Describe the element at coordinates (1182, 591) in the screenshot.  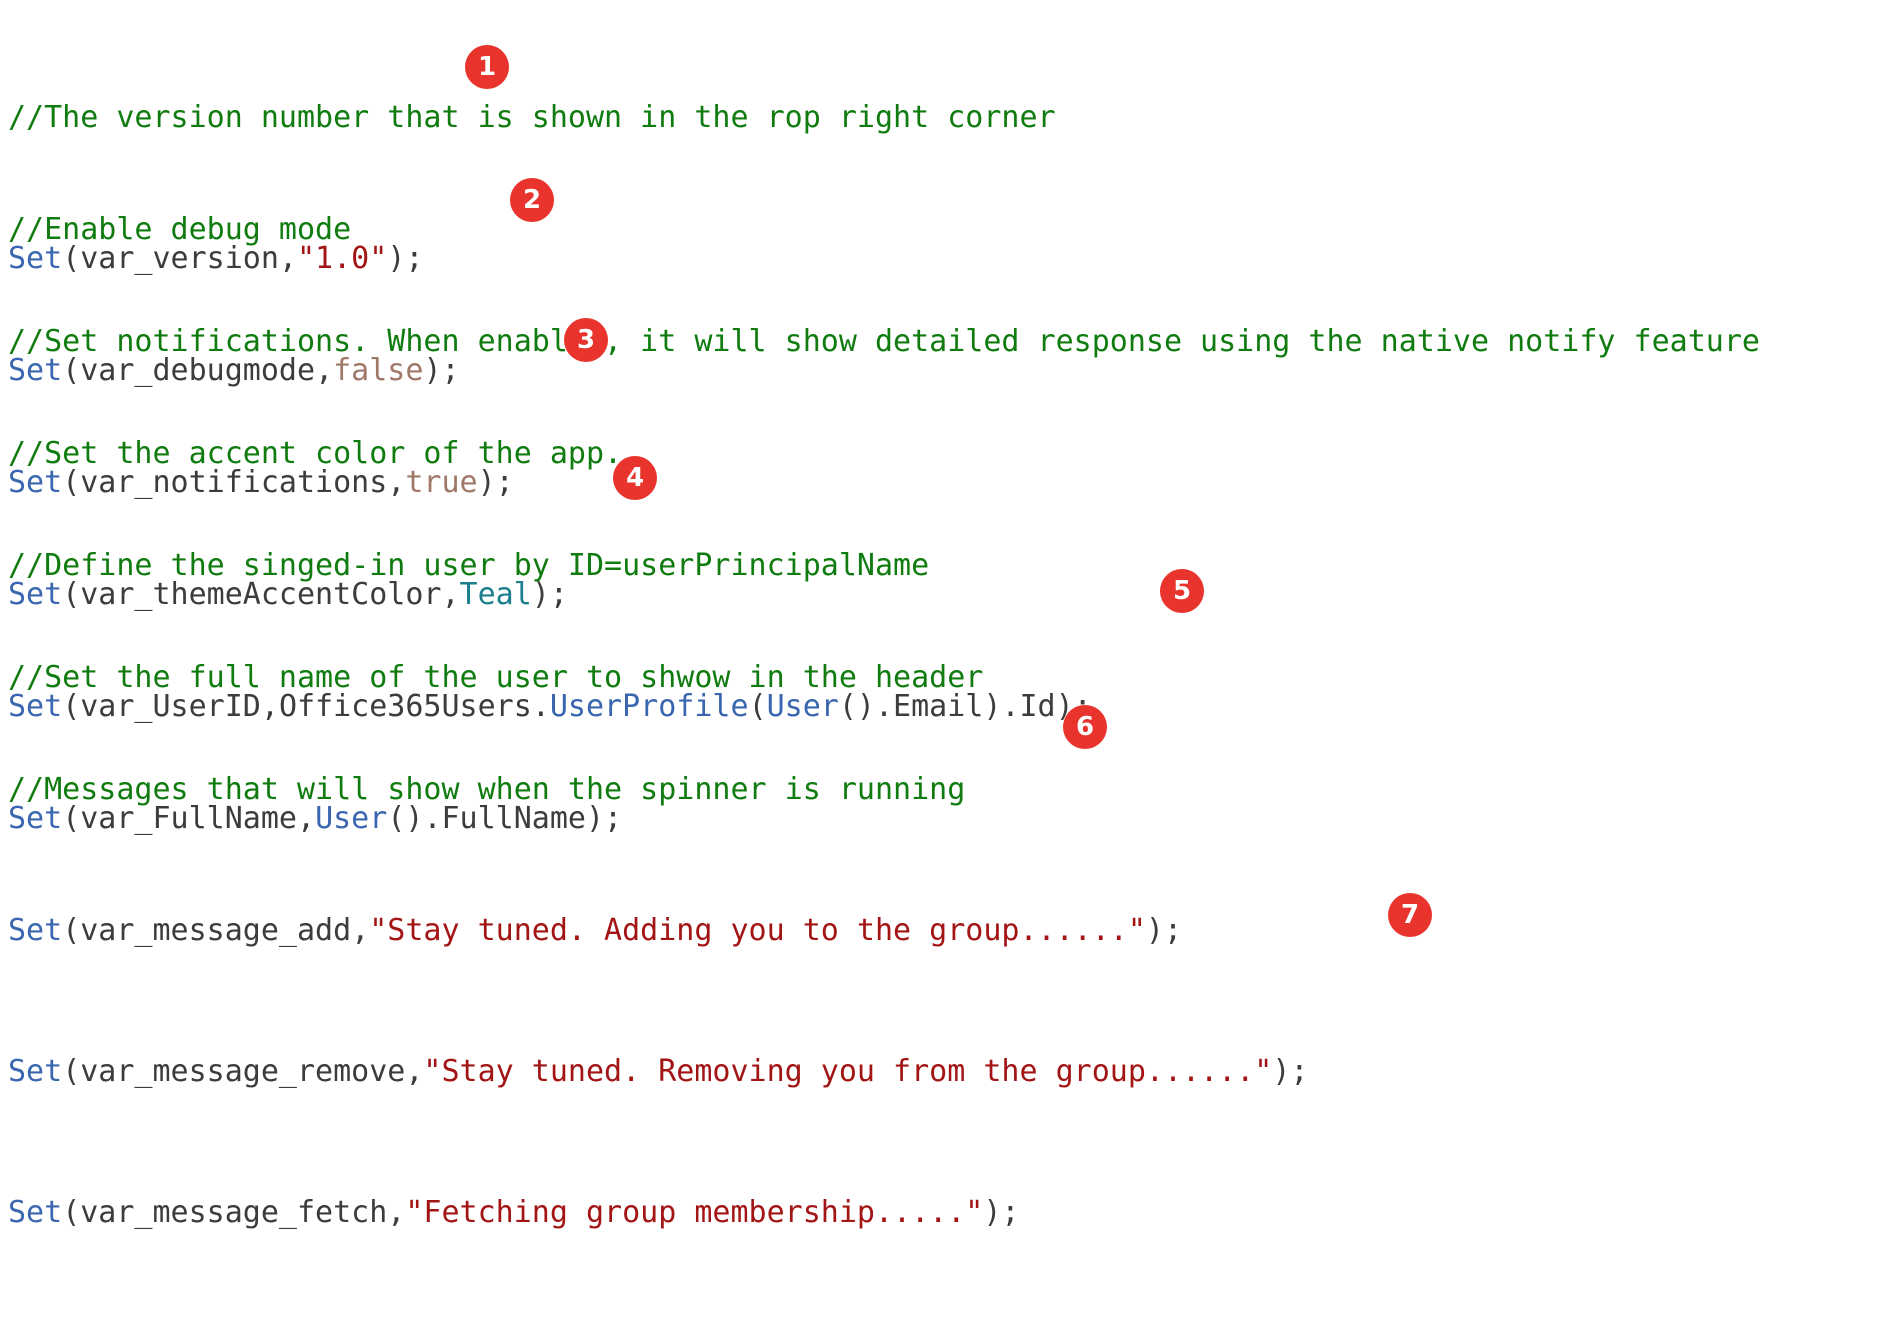
I see `annotation-marker-5: 5` at that location.